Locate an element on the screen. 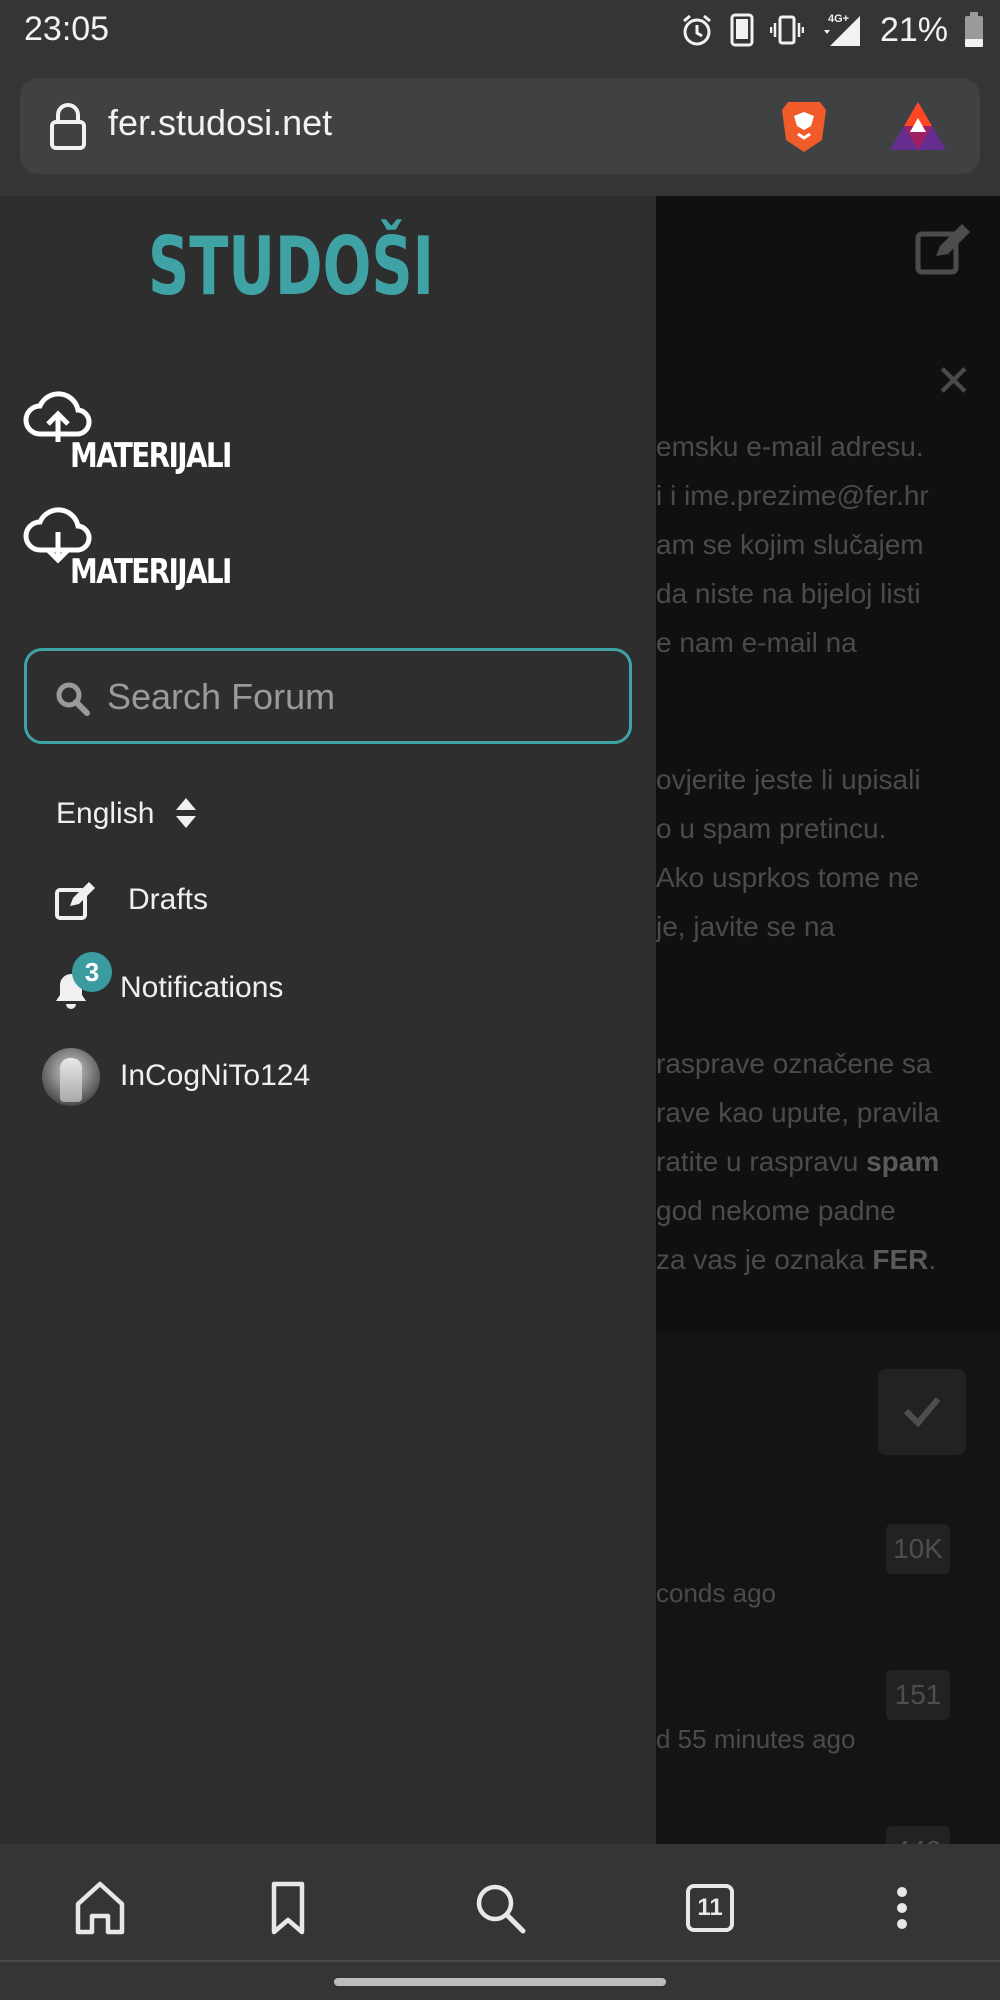 The height and width of the screenshot is (2000, 1000). notice-line: da niste na bijeloj listi is located at coordinates (788, 593).